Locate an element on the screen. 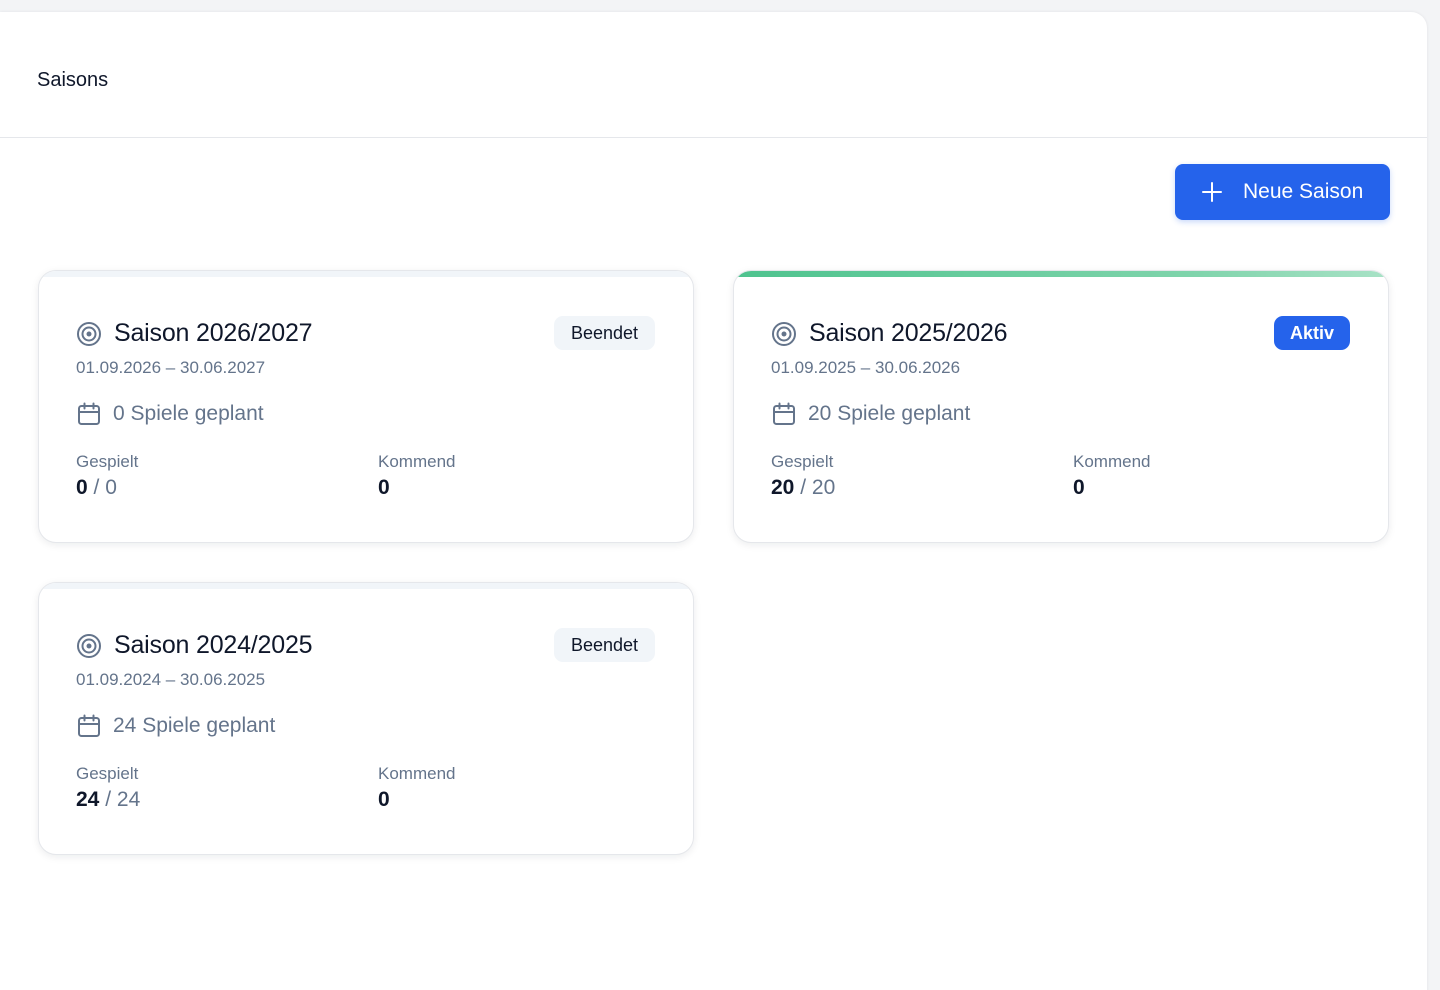 This screenshot has width=1440, height=990. page-title: Saisons is located at coordinates (73, 80).